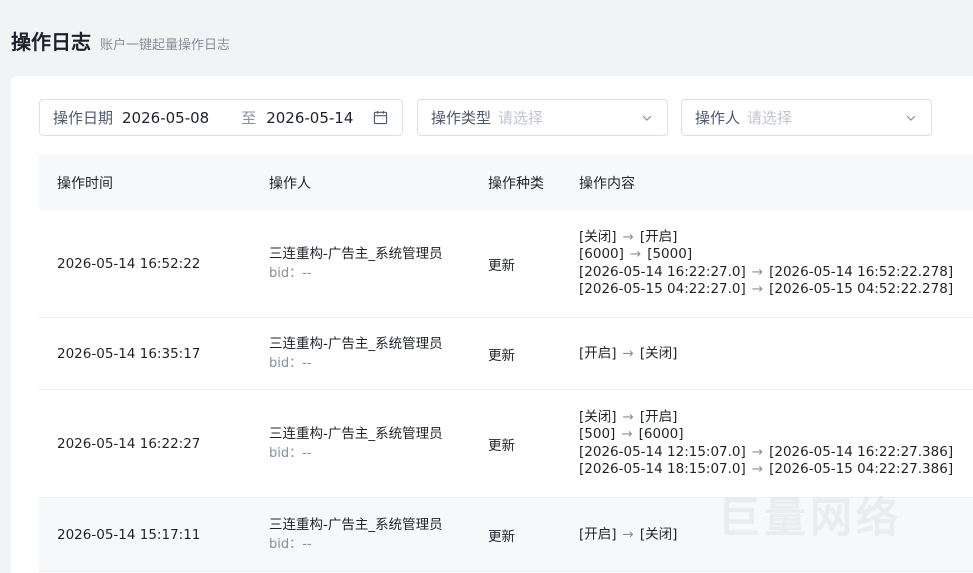 This screenshot has width=973, height=573. Describe the element at coordinates (718, 118) in the screenshot. I see `user-filter-label: 操作人` at that location.